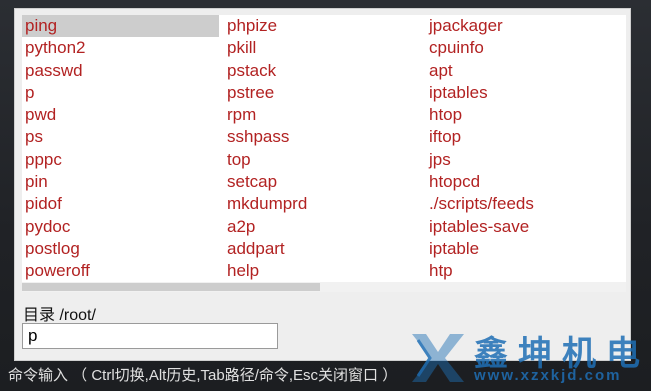 The height and width of the screenshot is (391, 651). What do you see at coordinates (526, 26) in the screenshot?
I see `command-item: jpackager` at bounding box center [526, 26].